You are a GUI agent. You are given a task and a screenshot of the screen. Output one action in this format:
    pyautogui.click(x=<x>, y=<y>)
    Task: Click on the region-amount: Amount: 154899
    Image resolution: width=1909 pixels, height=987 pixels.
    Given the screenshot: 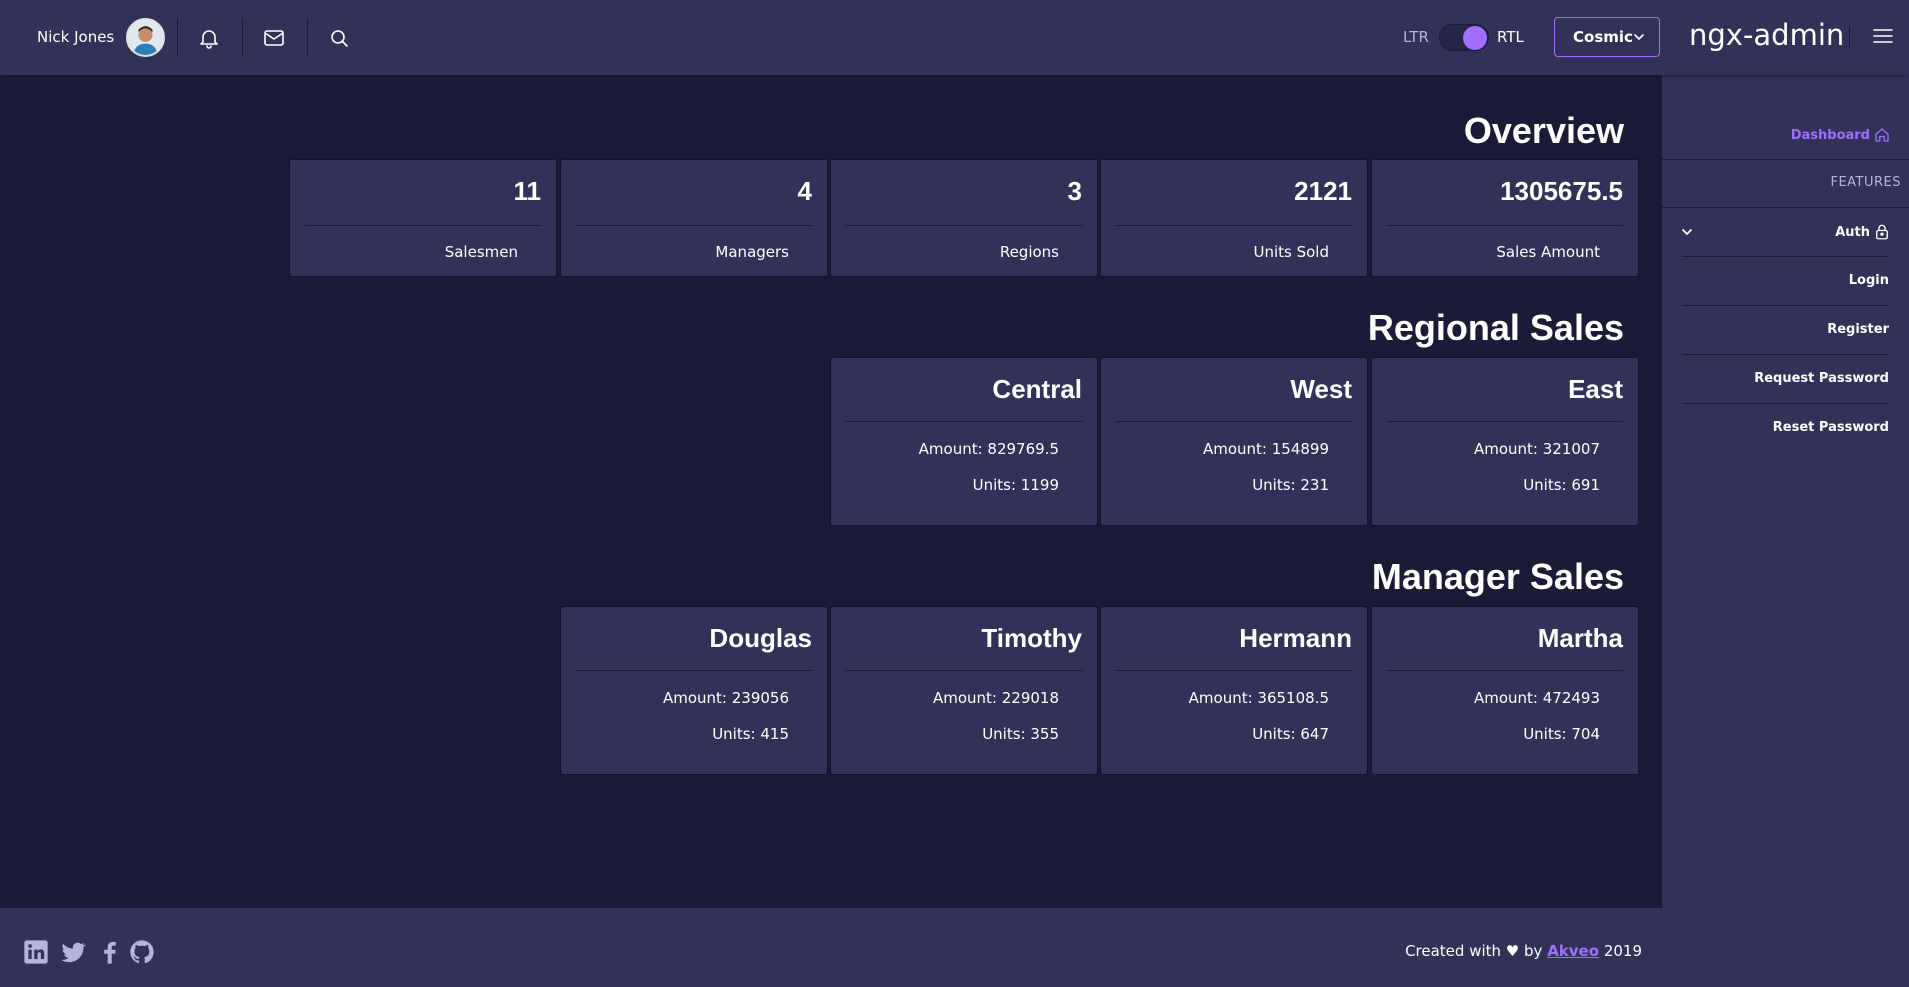 What is the action you would take?
    pyautogui.click(x=1265, y=449)
    